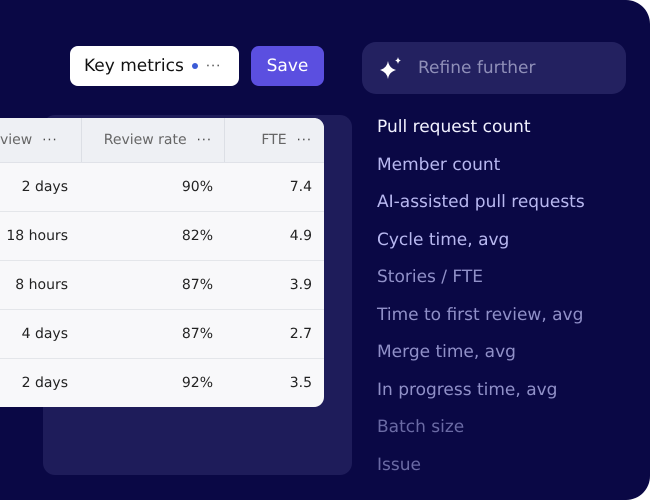 The height and width of the screenshot is (500, 650). I want to click on column-label: view, so click(16, 140).